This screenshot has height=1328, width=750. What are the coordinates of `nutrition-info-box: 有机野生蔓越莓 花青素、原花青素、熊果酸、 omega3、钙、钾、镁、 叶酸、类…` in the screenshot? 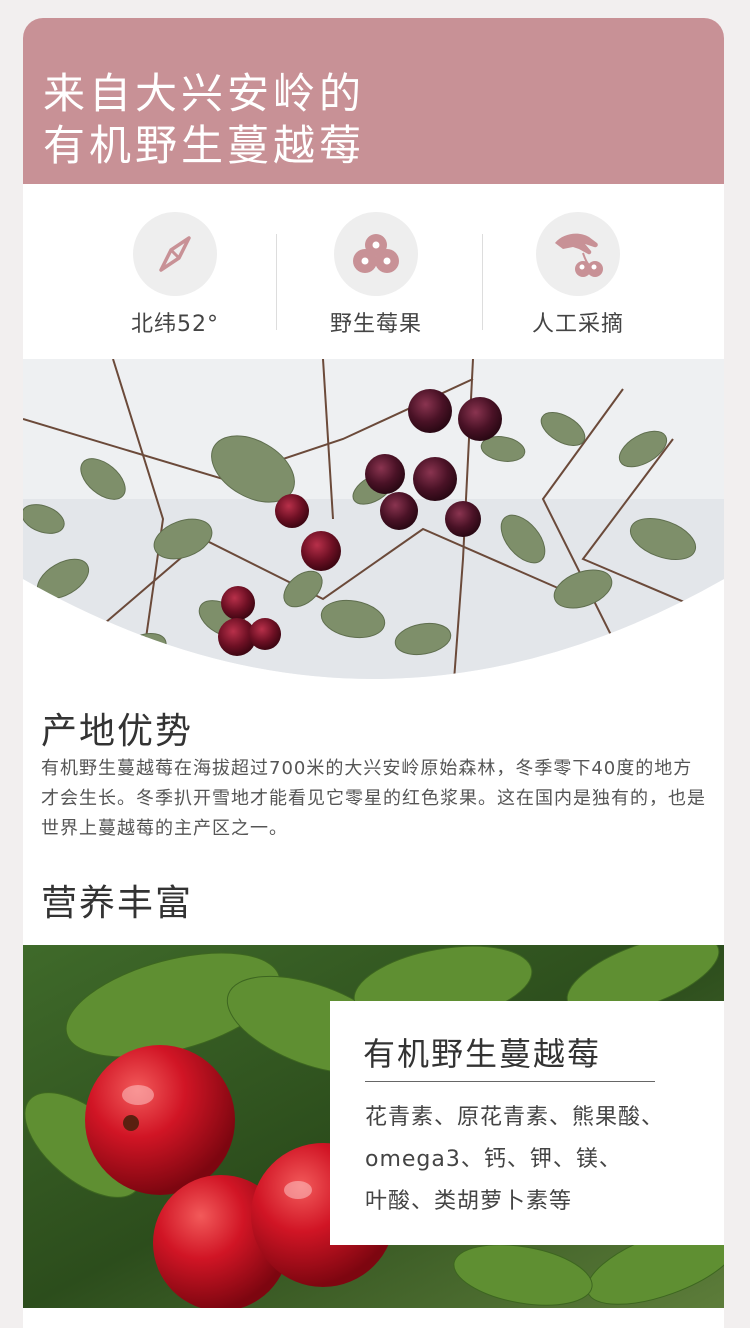 It's located at (527, 1123).